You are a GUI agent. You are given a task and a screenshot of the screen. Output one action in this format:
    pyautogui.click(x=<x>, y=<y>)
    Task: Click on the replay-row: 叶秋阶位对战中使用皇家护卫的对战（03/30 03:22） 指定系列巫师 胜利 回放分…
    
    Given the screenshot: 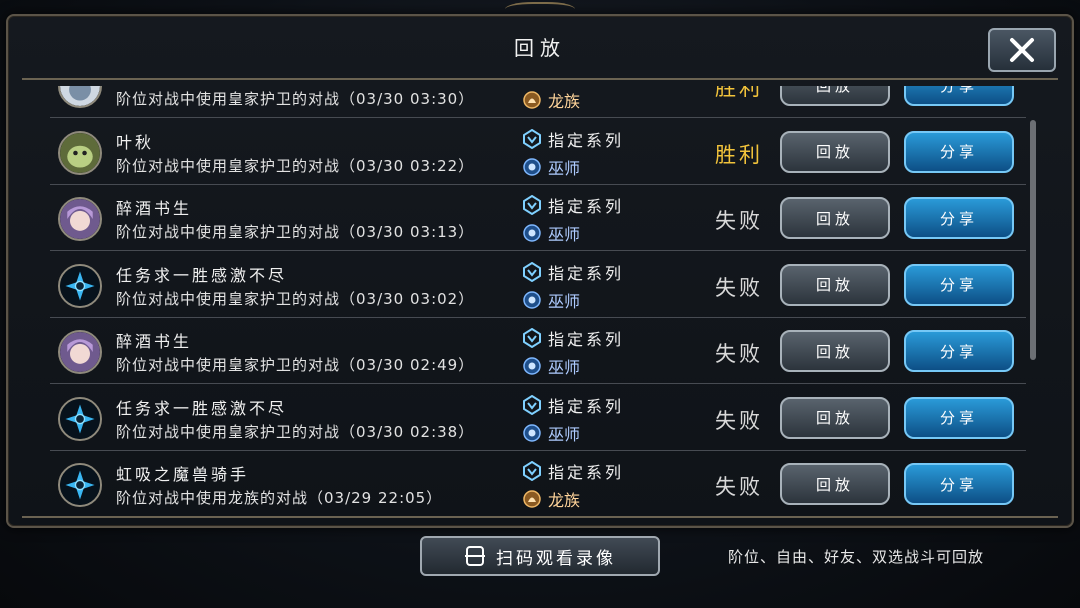 What is the action you would take?
    pyautogui.click(x=538, y=152)
    